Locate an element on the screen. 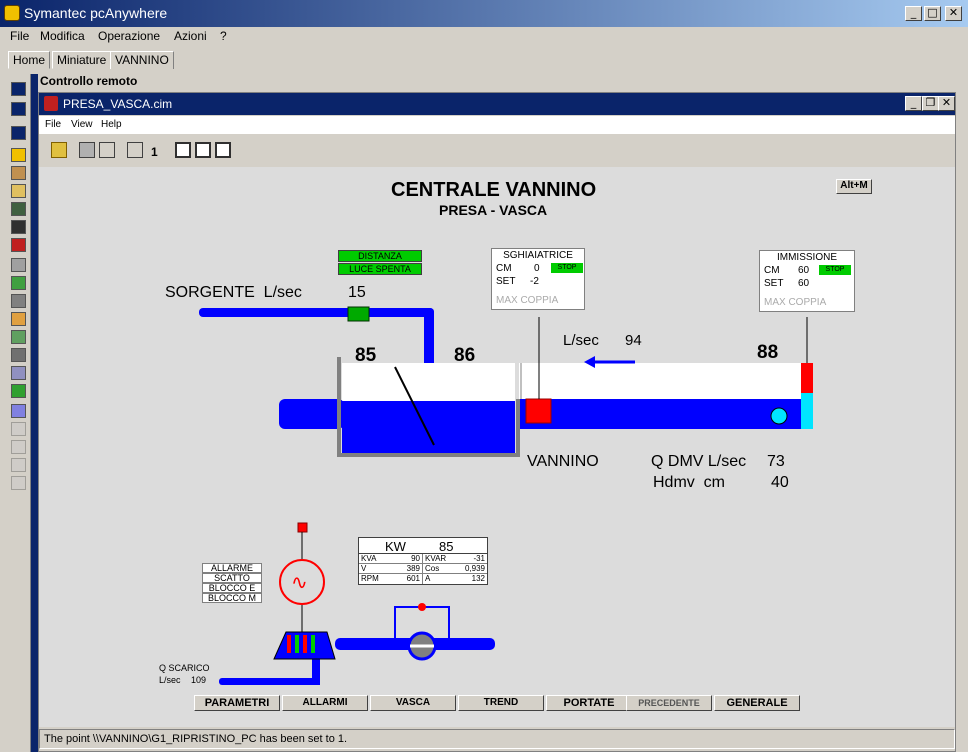 Image resolution: width=968 pixels, height=752 pixels. kw-cell: 601 is located at coordinates (406, 579).